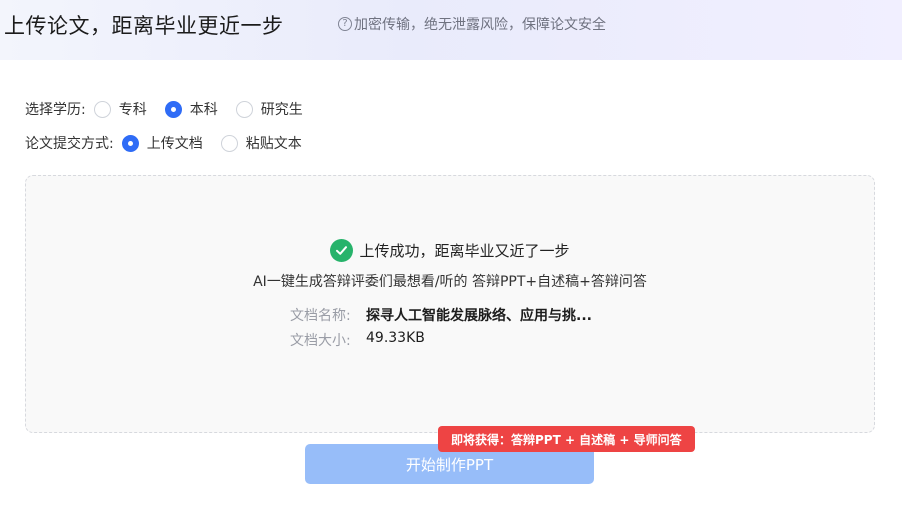 This screenshot has height=505, width=902. What do you see at coordinates (357, 340) in the screenshot?
I see `file-size-row: 文档大小: 49.33KB` at bounding box center [357, 340].